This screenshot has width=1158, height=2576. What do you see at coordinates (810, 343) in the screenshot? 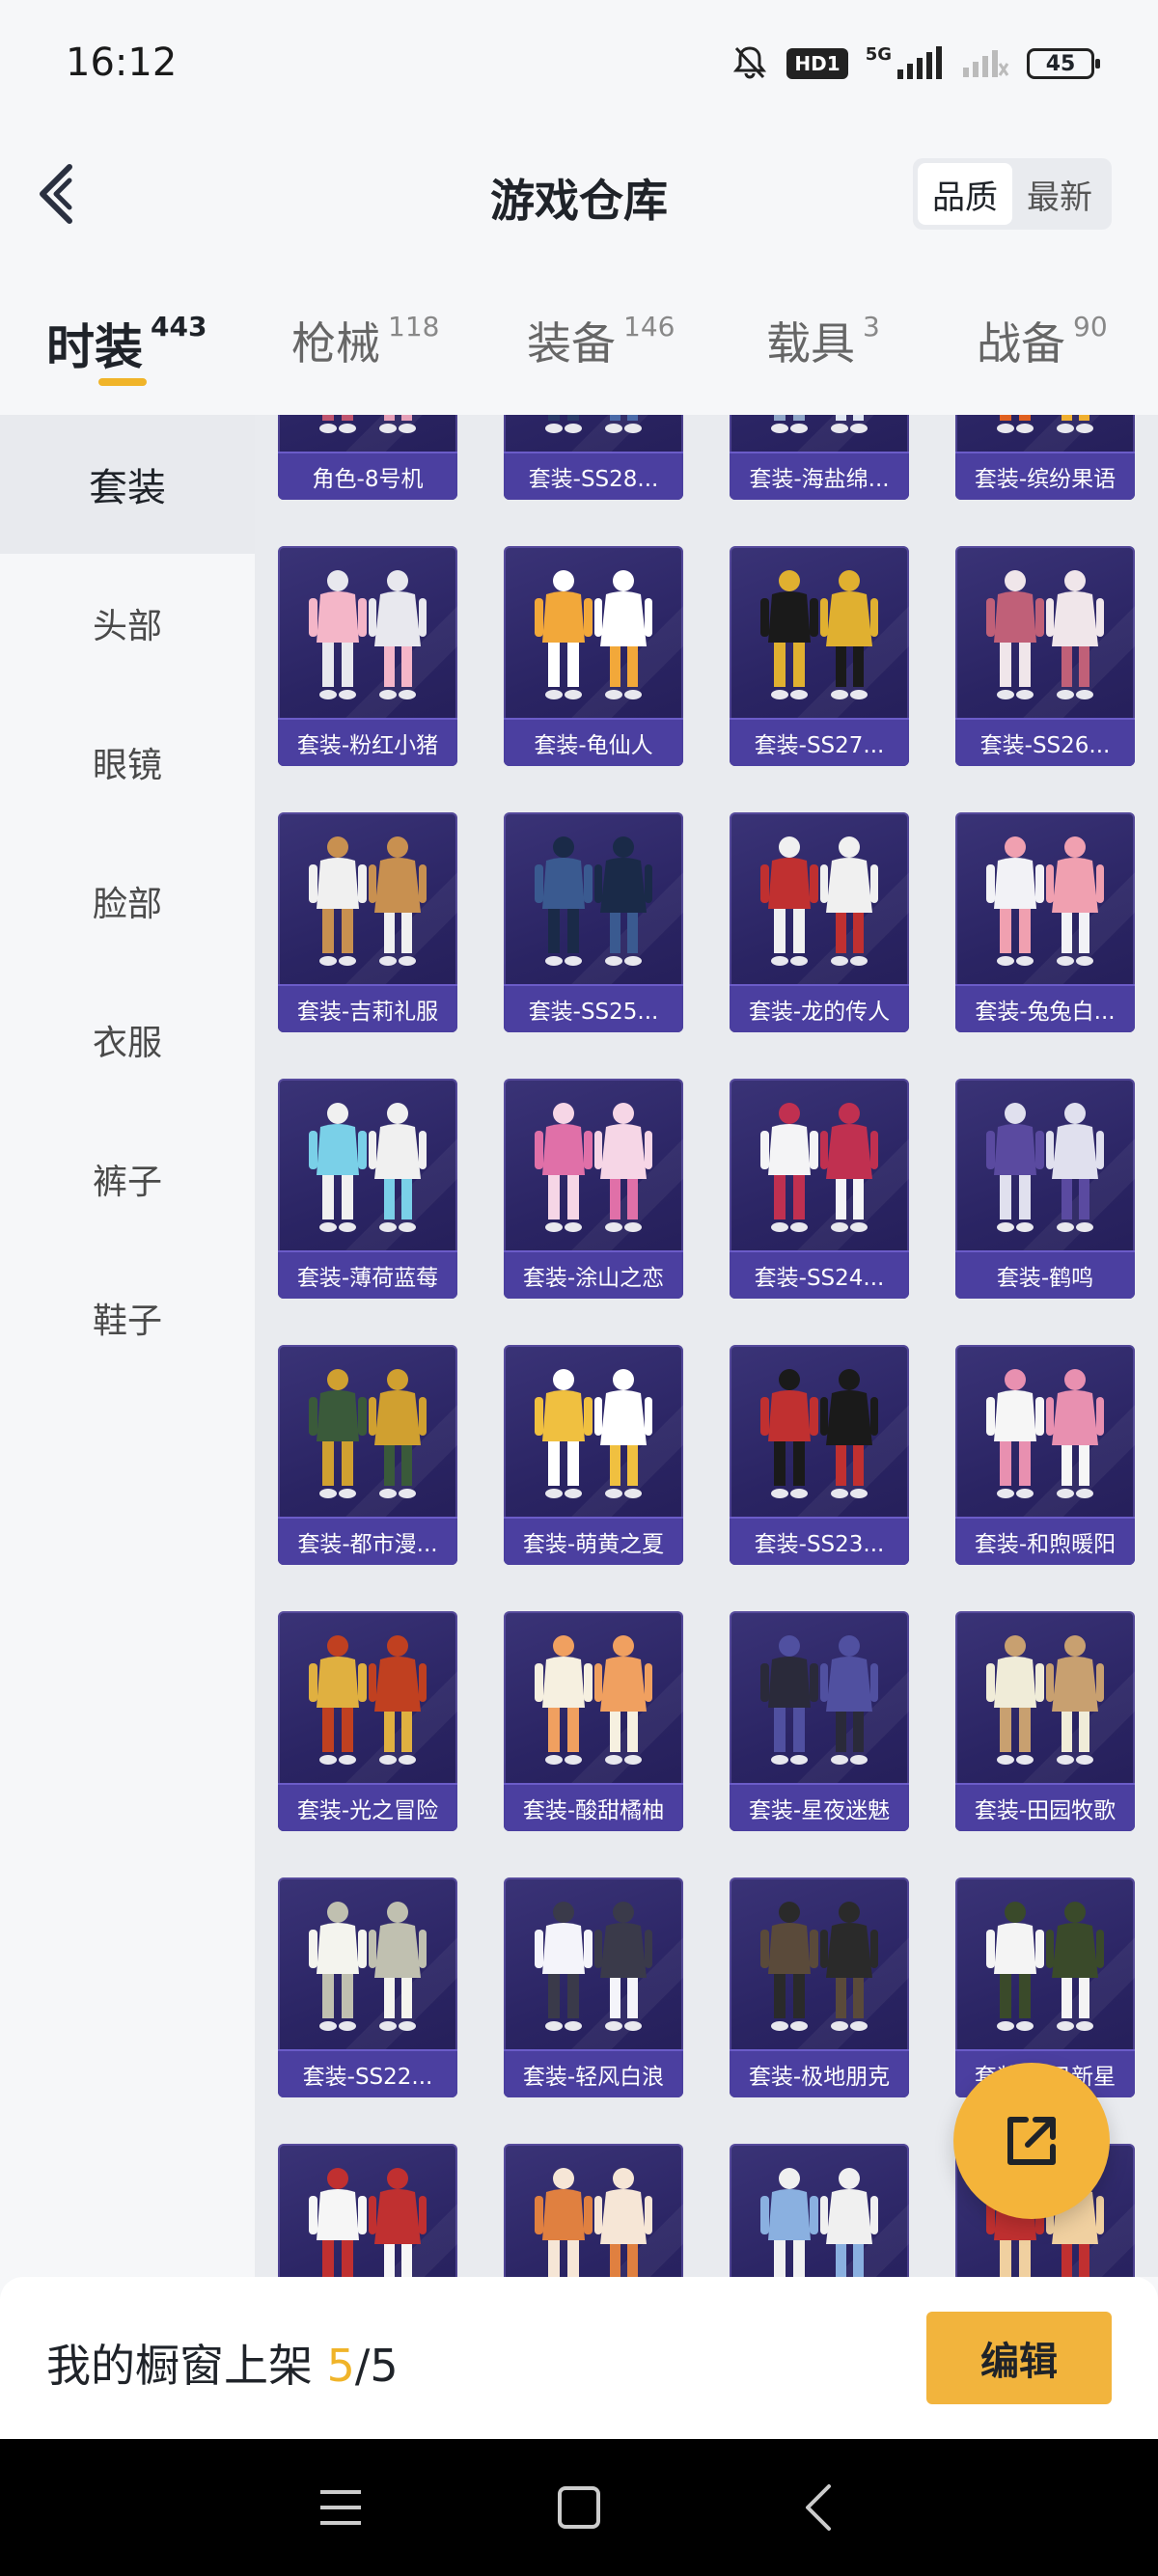
I see `tab-label: 载具` at bounding box center [810, 343].